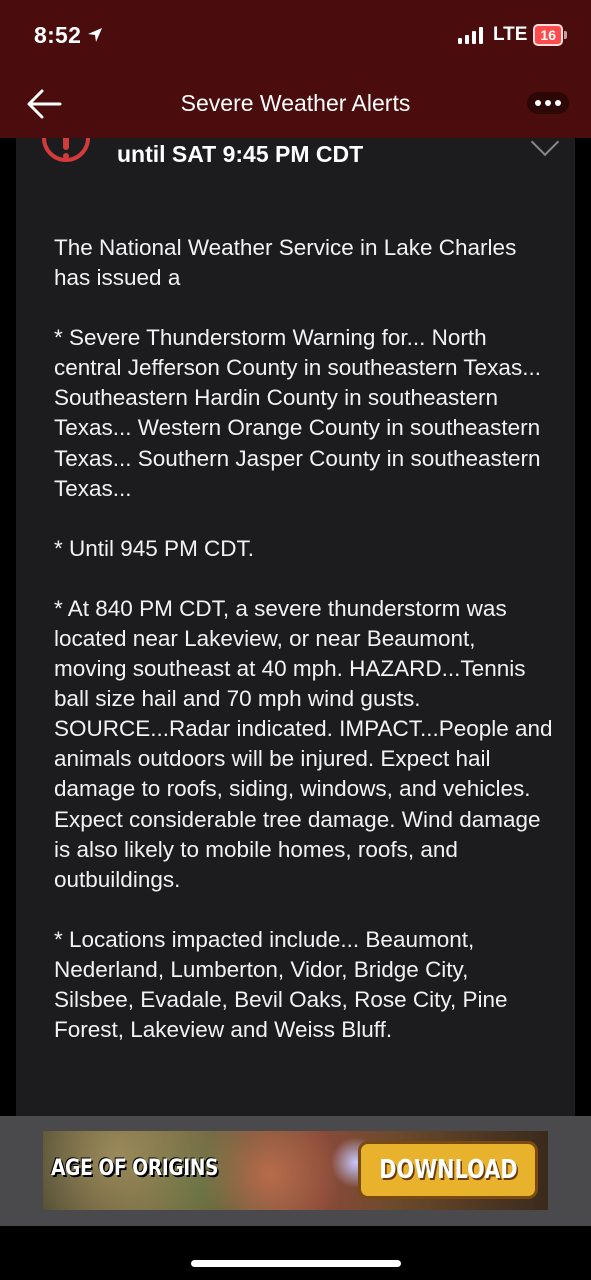  What do you see at coordinates (95, 35) in the screenshot?
I see `location-arrow-icon` at bounding box center [95, 35].